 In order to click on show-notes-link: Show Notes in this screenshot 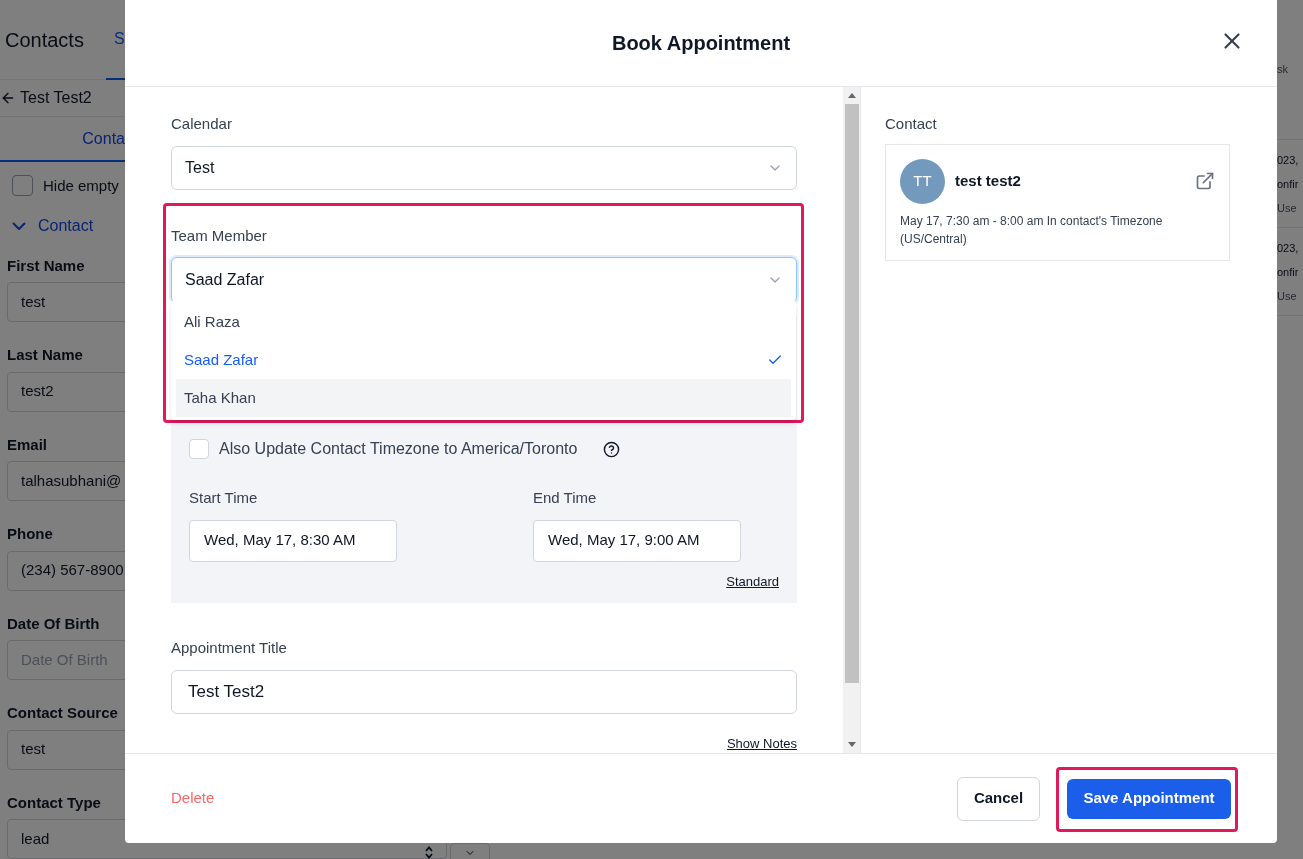, I will do `click(761, 743)`.